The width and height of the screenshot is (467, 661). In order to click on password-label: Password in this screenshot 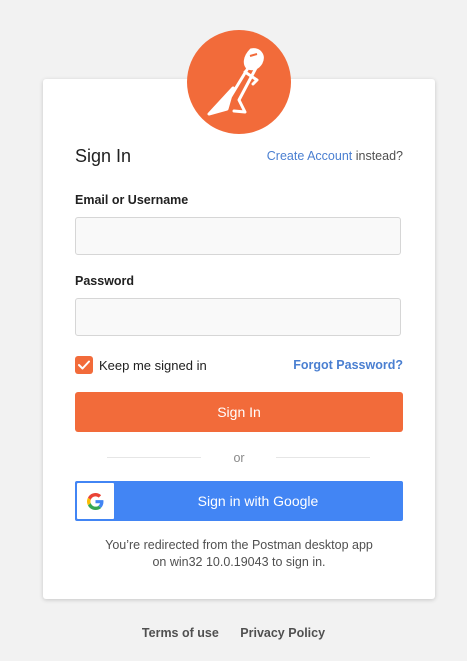, I will do `click(105, 281)`.